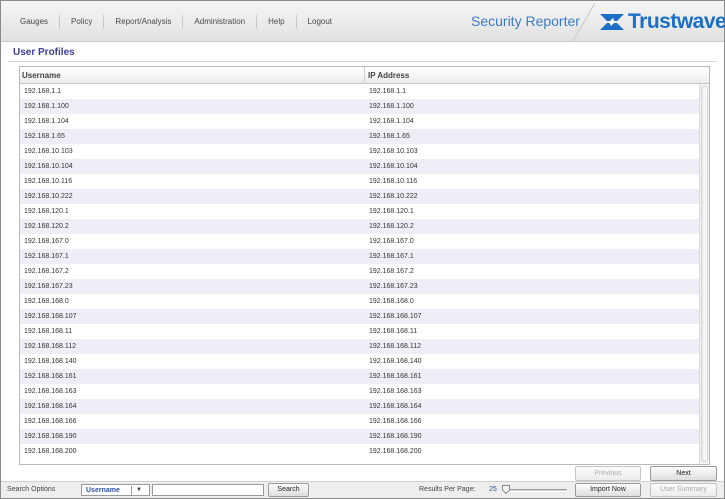 Image resolution: width=725 pixels, height=499 pixels. Describe the element at coordinates (46, 106) in the screenshot. I see `username-cell: 192.168.1.100` at that location.